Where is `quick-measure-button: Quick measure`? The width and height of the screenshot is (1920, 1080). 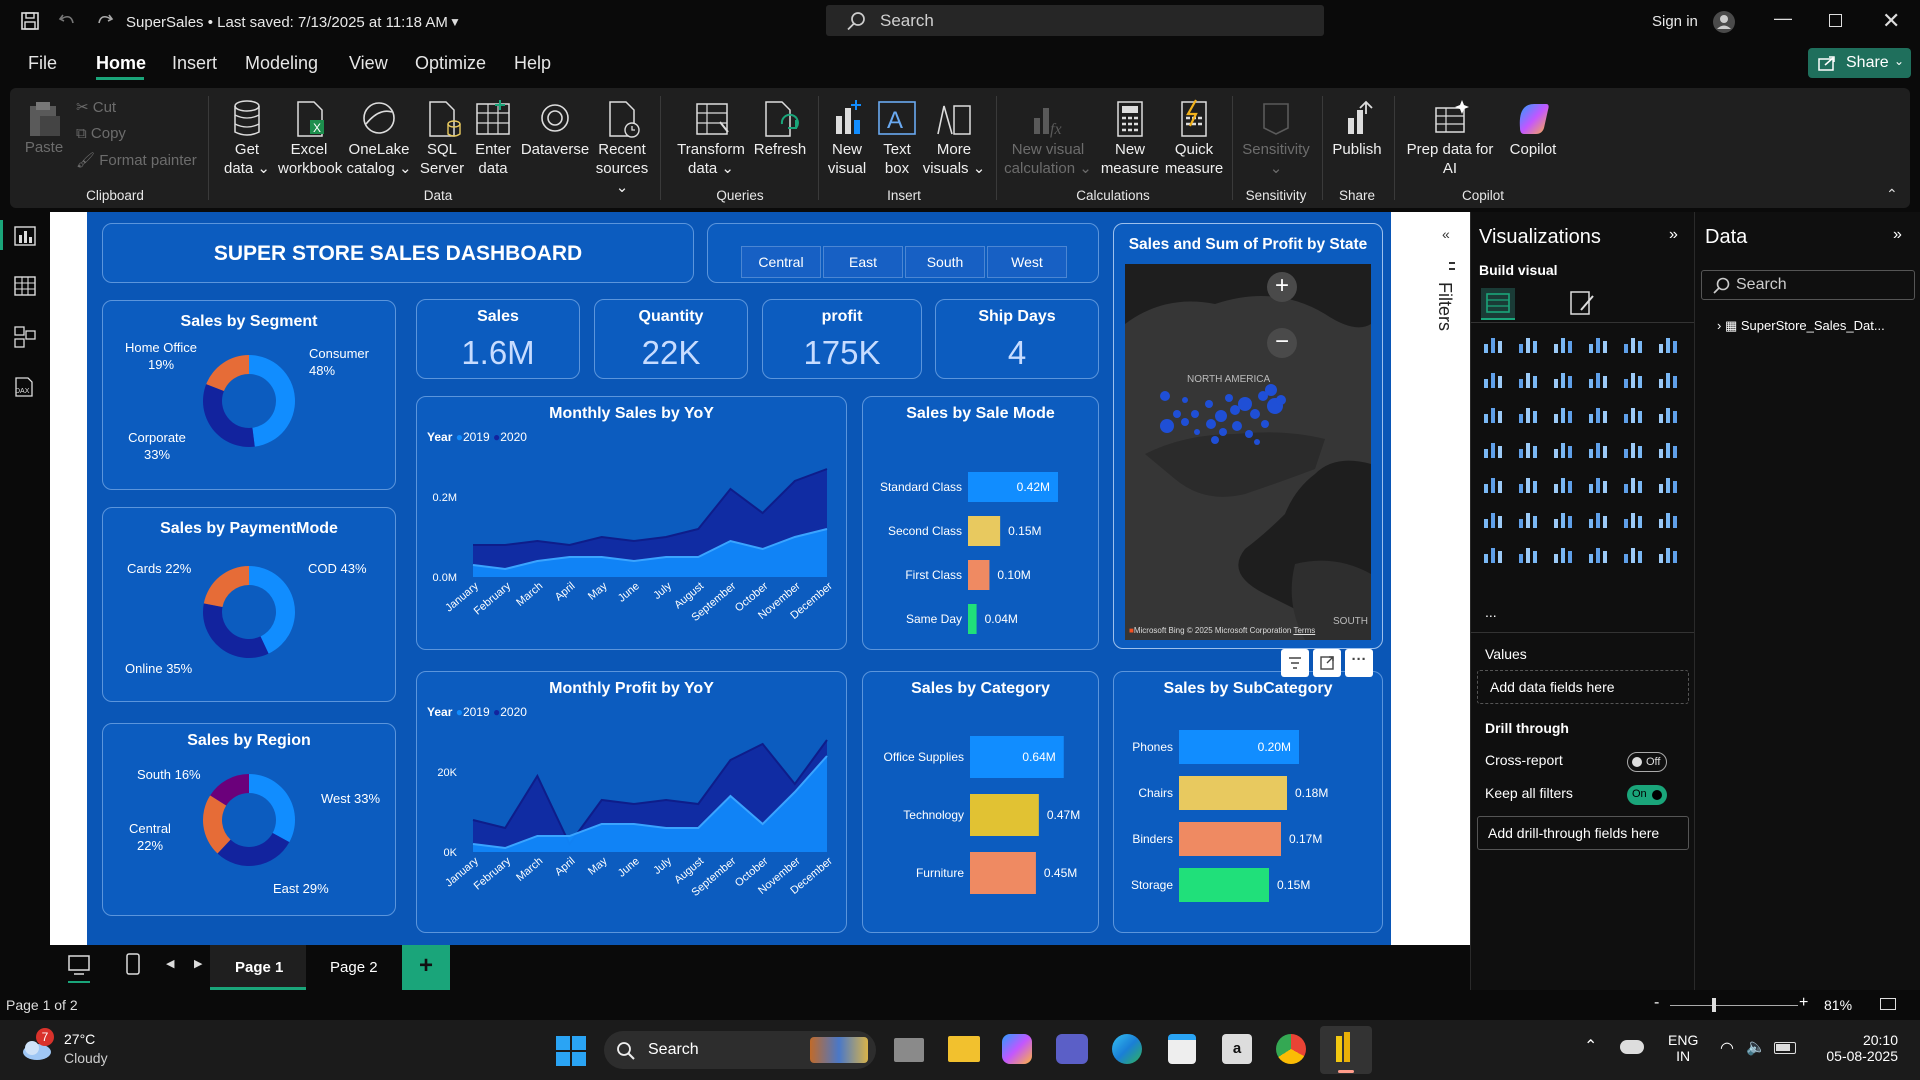
quick-measure-button: Quick measure is located at coordinates (1194, 138).